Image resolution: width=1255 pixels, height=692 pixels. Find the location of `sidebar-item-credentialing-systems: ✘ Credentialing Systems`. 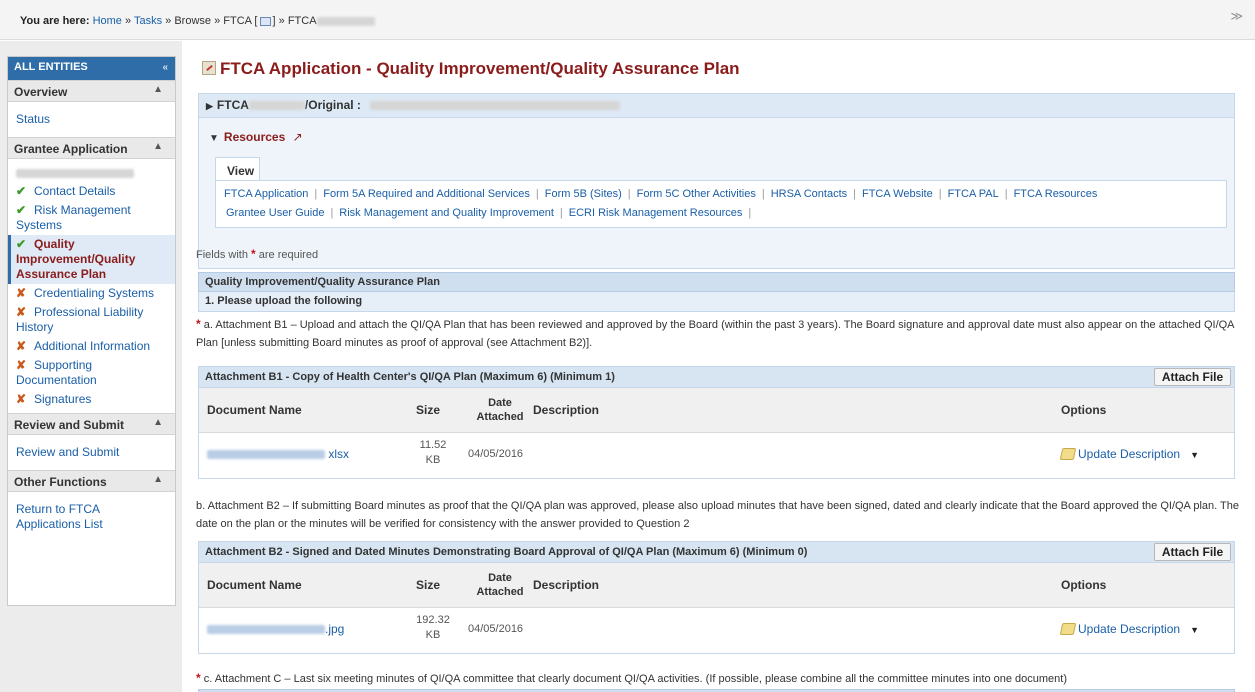

sidebar-item-credentialing-systems: ✘ Credentialing Systems is located at coordinates (91, 293).